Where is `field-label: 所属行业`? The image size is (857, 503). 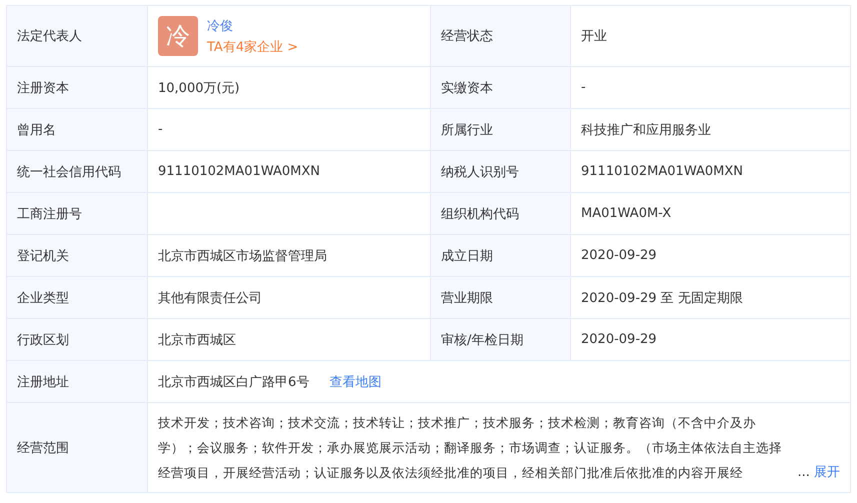
field-label: 所属行业 is located at coordinates (467, 130).